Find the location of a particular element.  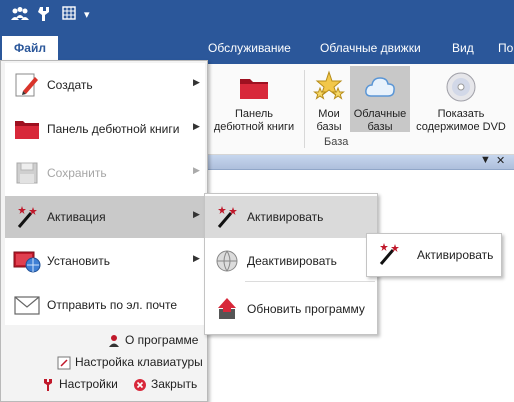

cloud-bases-label-1: Облачные is located at coordinates (380, 114).